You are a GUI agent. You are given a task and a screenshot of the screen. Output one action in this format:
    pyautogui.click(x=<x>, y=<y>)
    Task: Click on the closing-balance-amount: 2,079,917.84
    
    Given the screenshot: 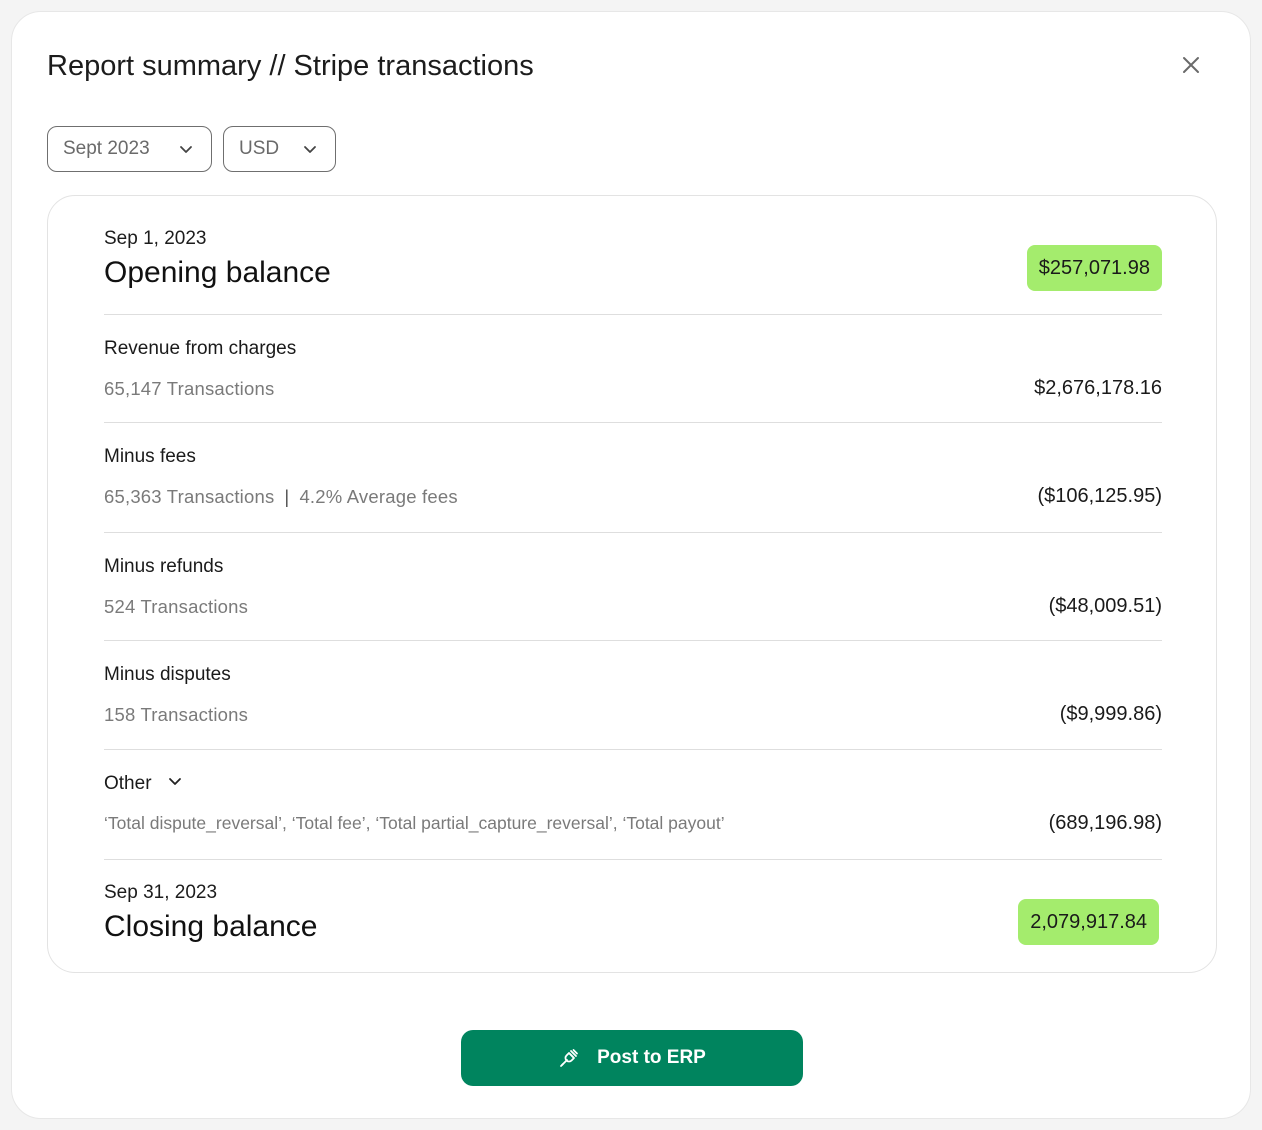 What is the action you would take?
    pyautogui.click(x=1088, y=922)
    